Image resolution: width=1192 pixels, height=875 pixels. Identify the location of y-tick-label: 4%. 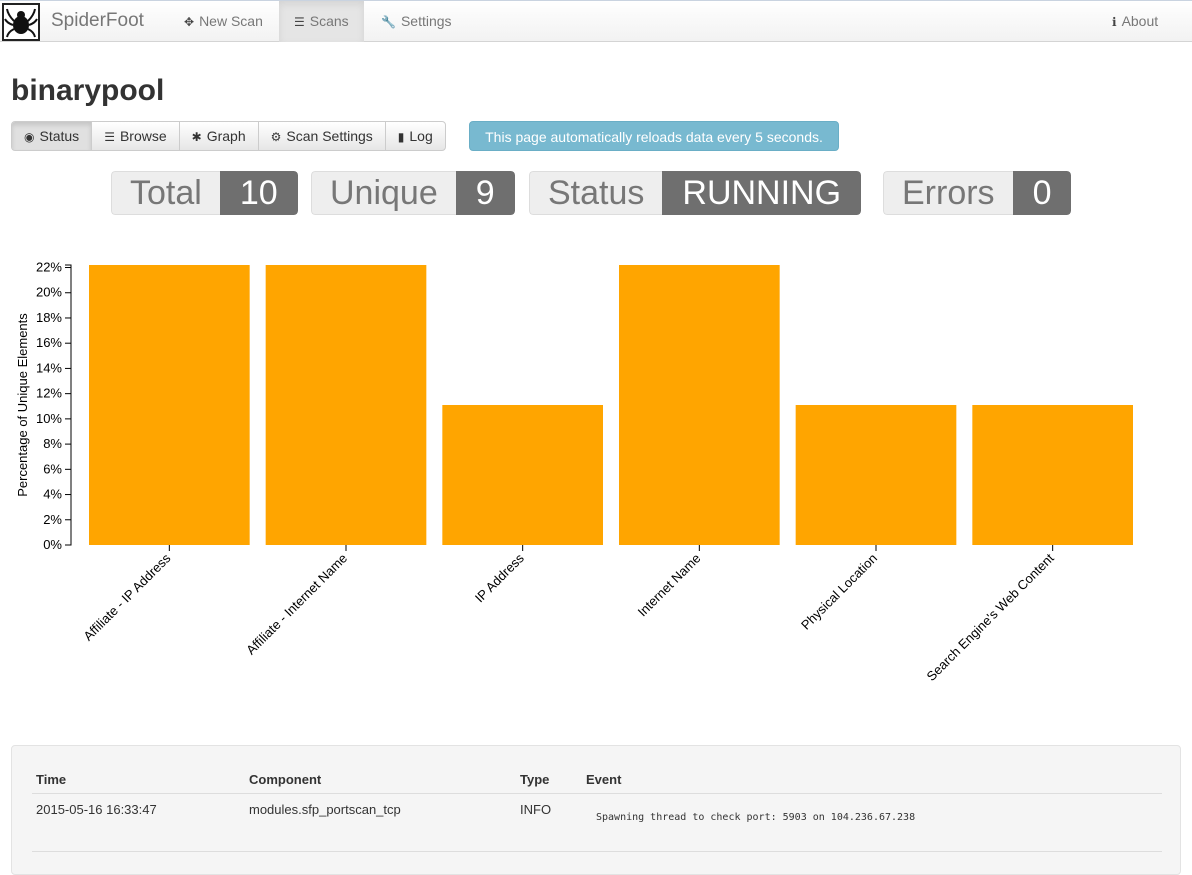
(52, 494).